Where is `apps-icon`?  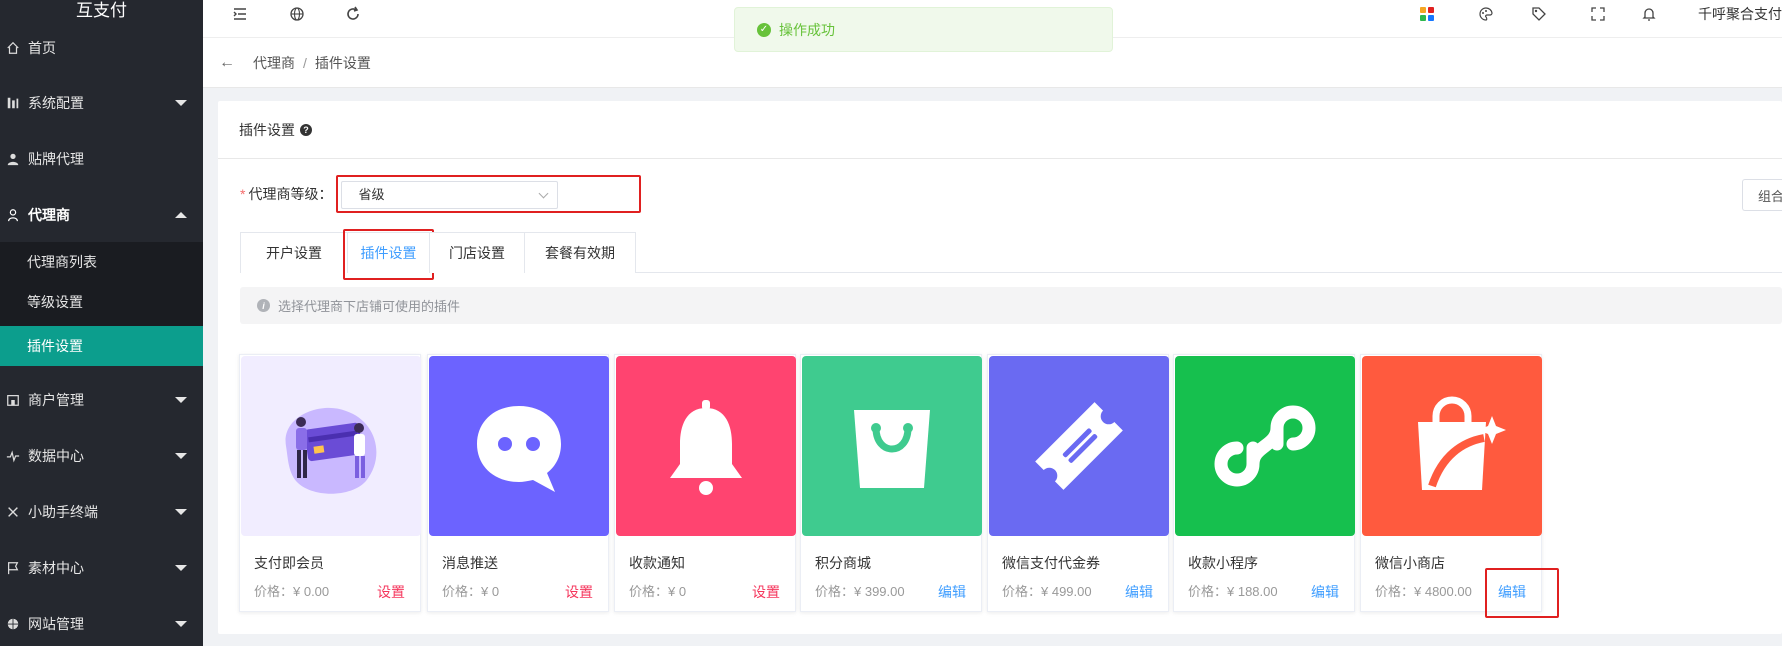 apps-icon is located at coordinates (1427, 14).